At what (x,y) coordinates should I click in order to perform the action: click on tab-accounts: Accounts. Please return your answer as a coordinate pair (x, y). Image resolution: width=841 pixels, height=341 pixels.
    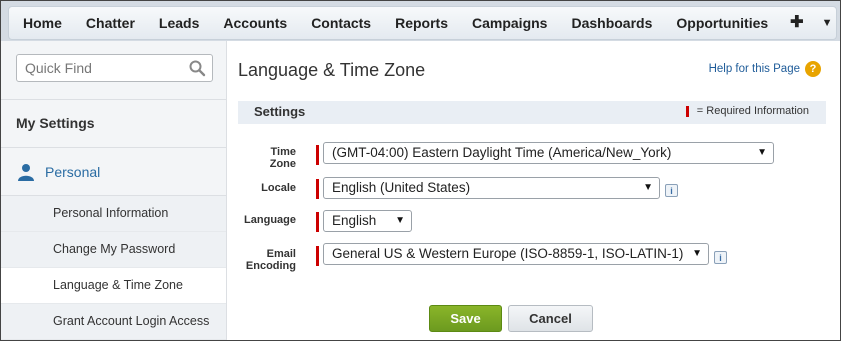
    Looking at the image, I should click on (255, 23).